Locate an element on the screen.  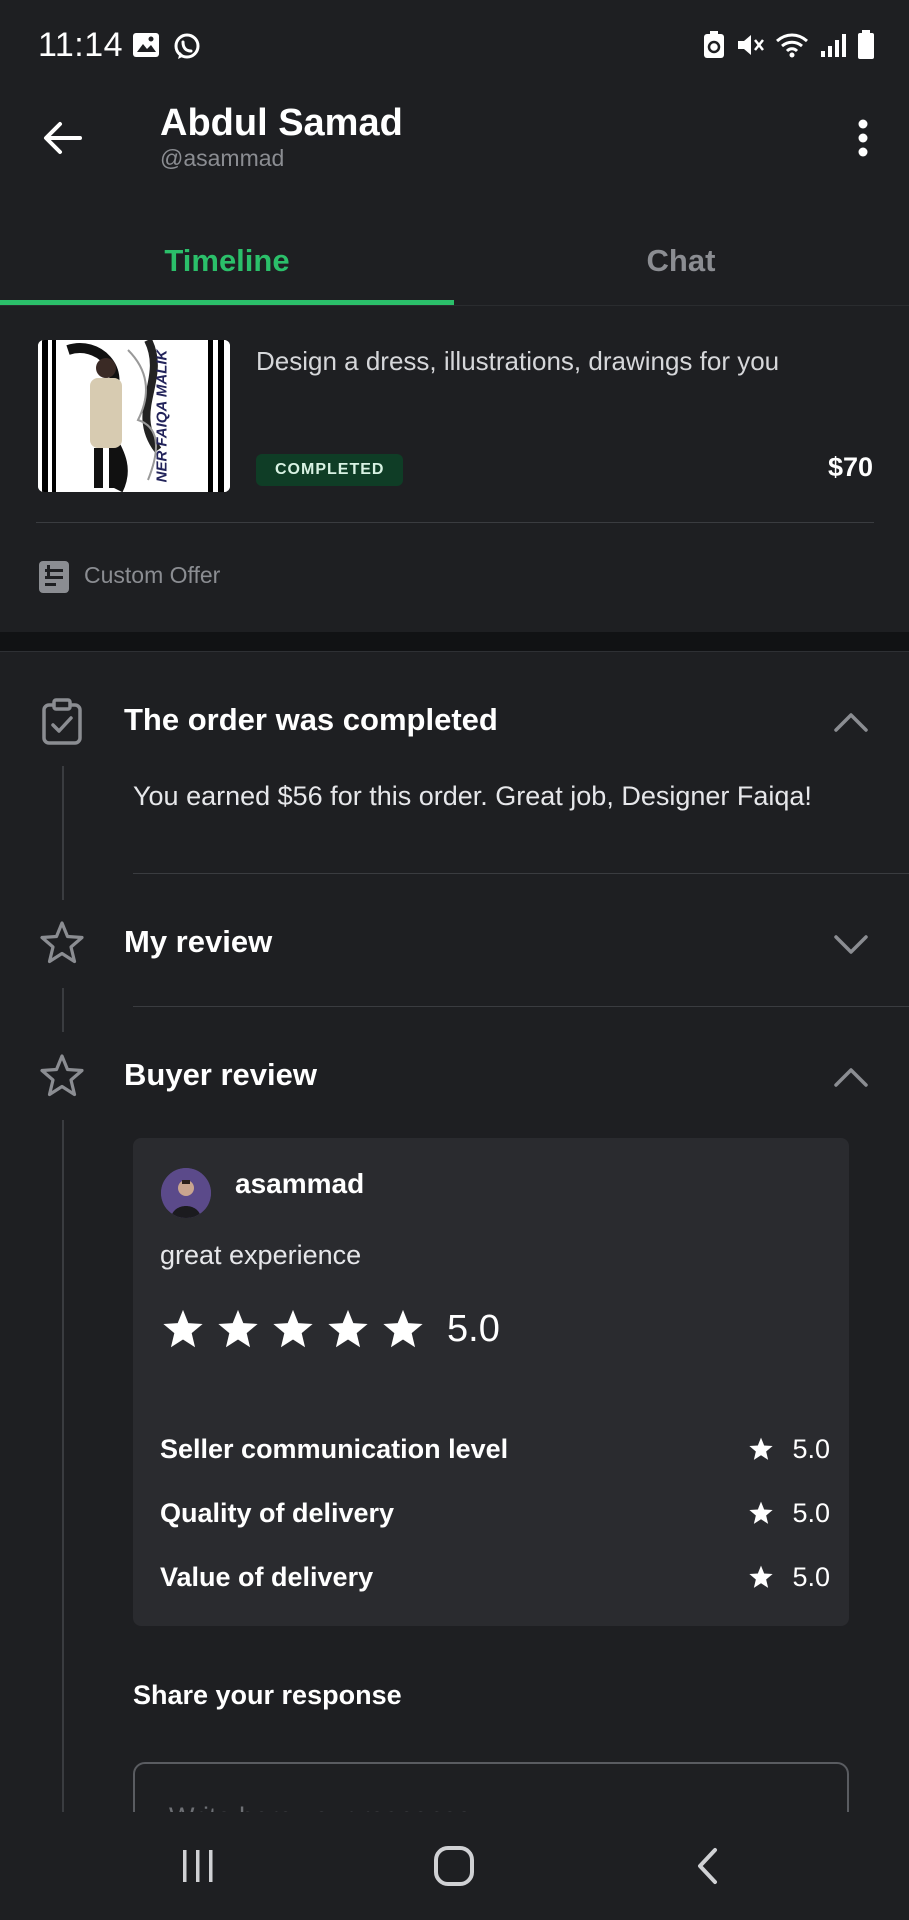
offer-type: Custom Offer is located at coordinates (152, 575).